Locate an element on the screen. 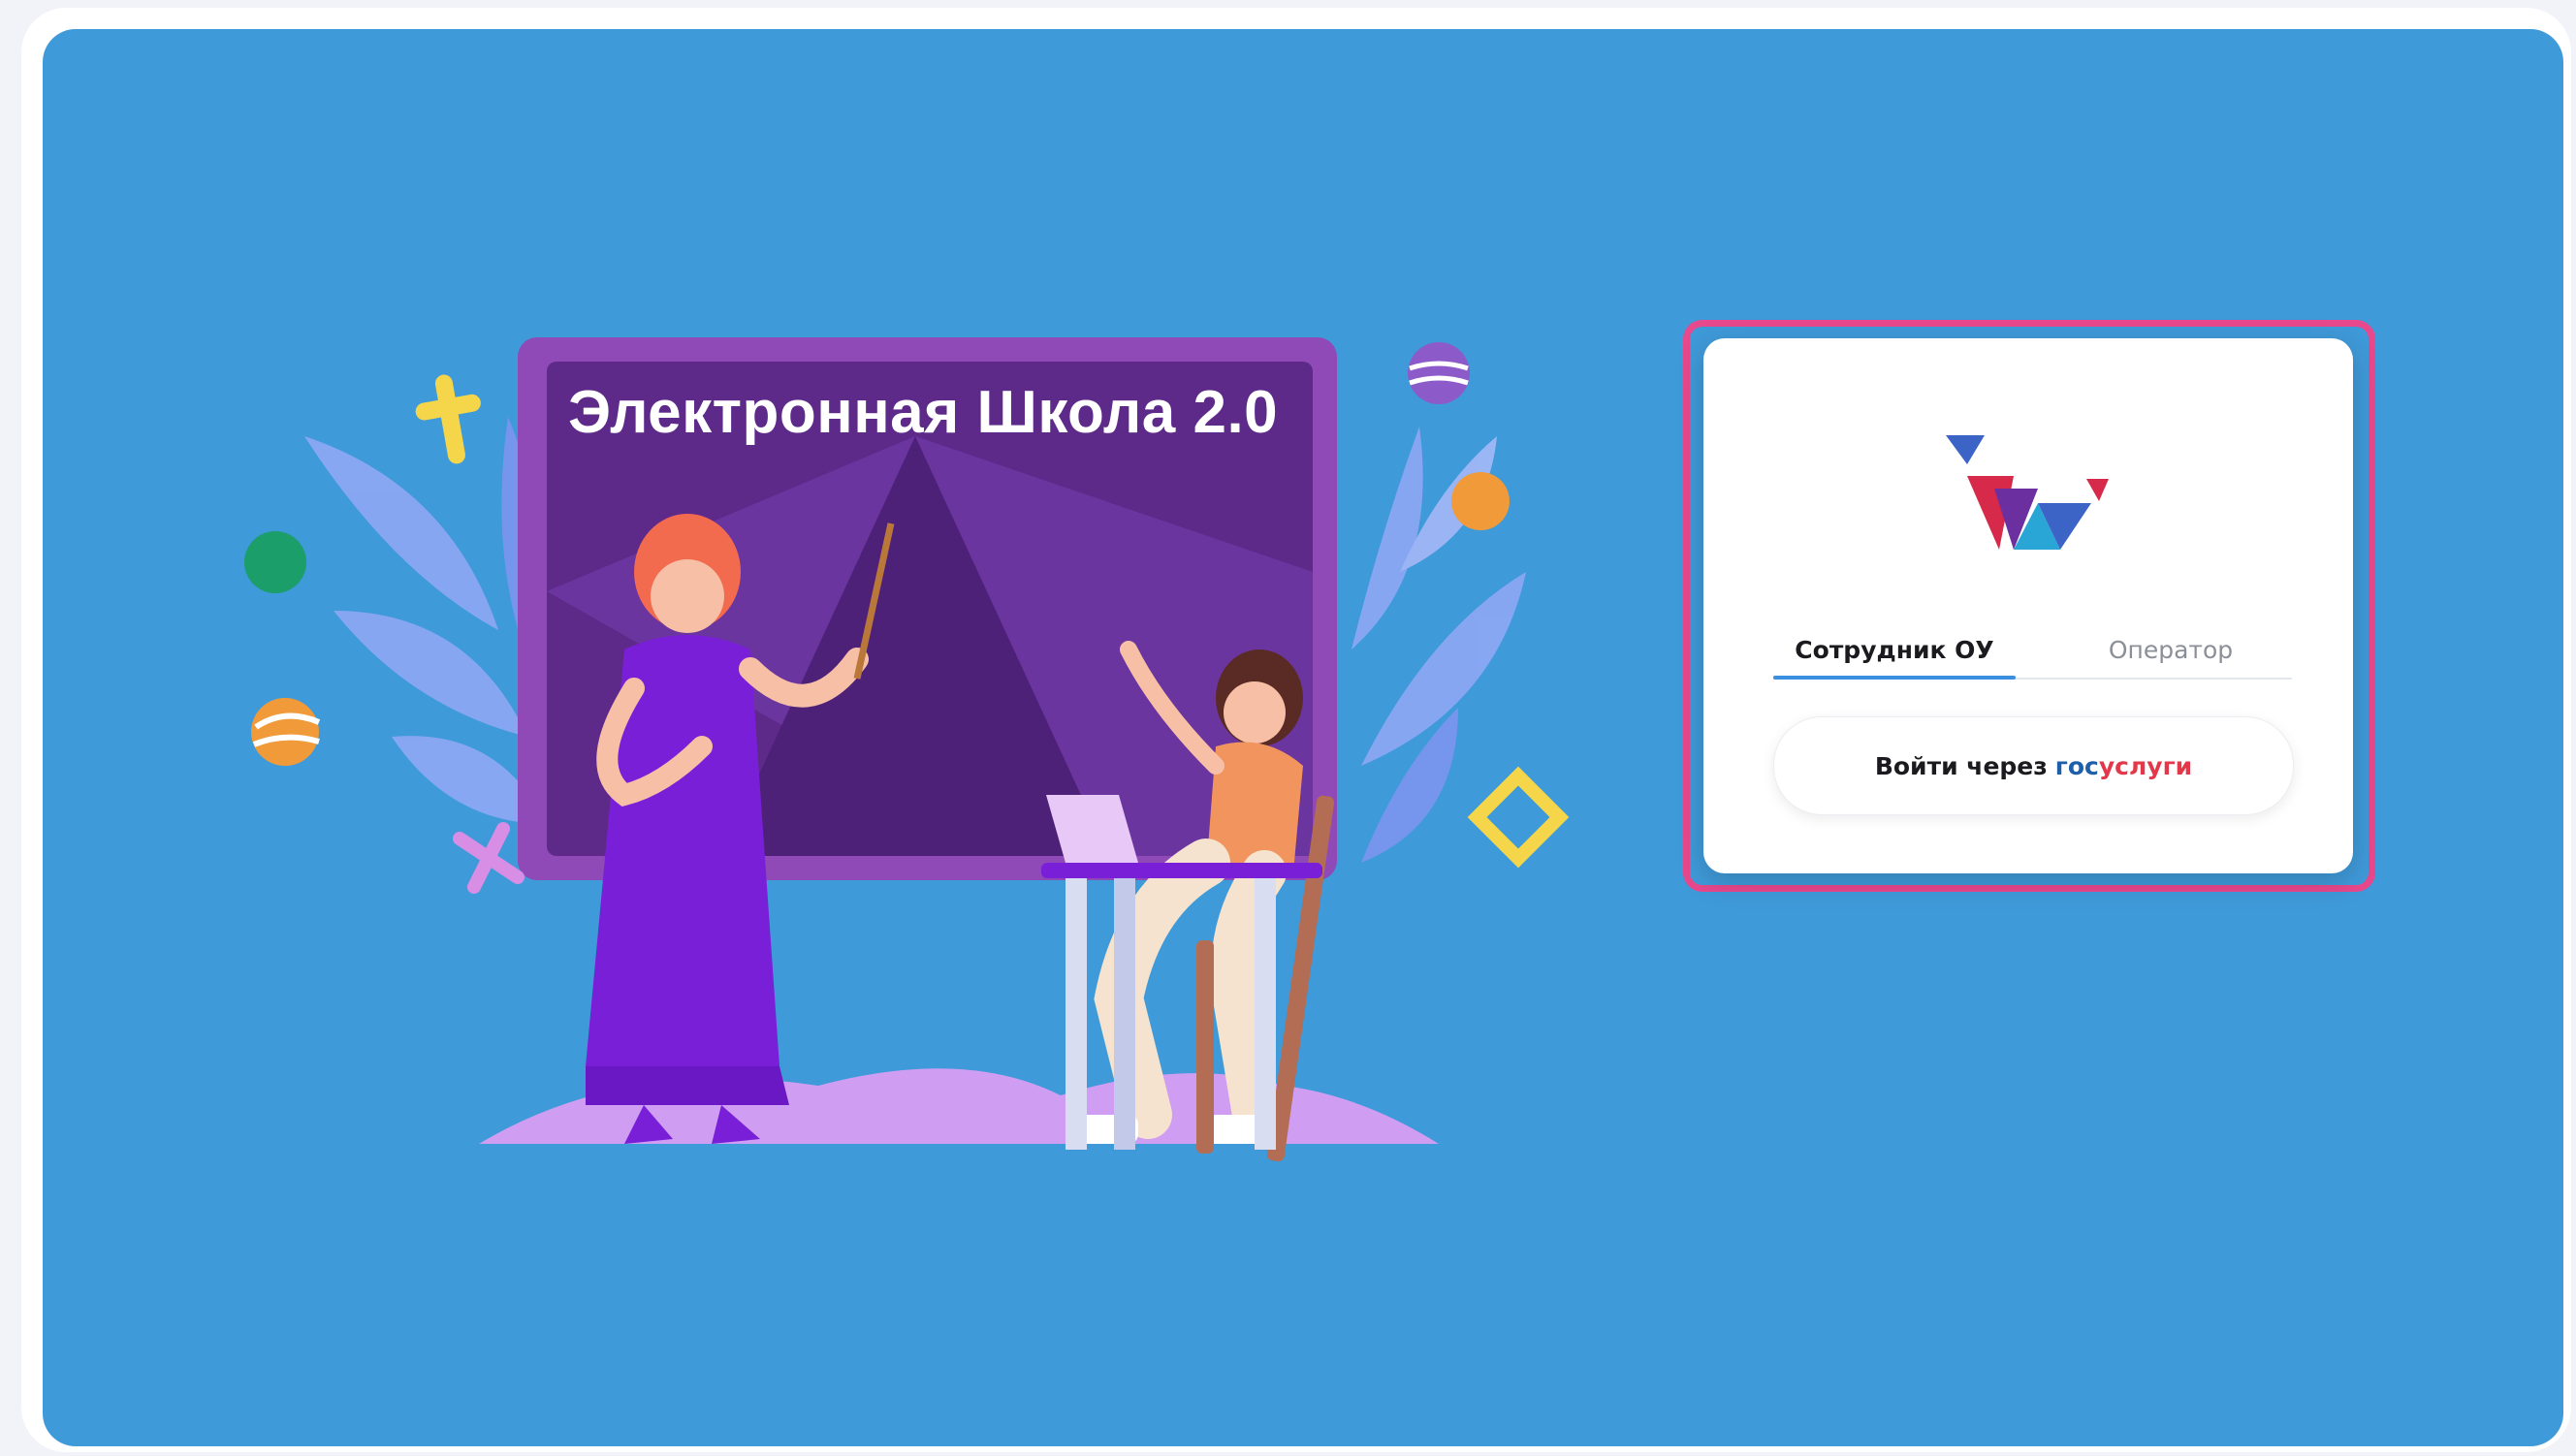 This screenshot has width=2576, height=1456. gosuslugi-login-button: Войти через гос услуги is located at coordinates (2033, 765).